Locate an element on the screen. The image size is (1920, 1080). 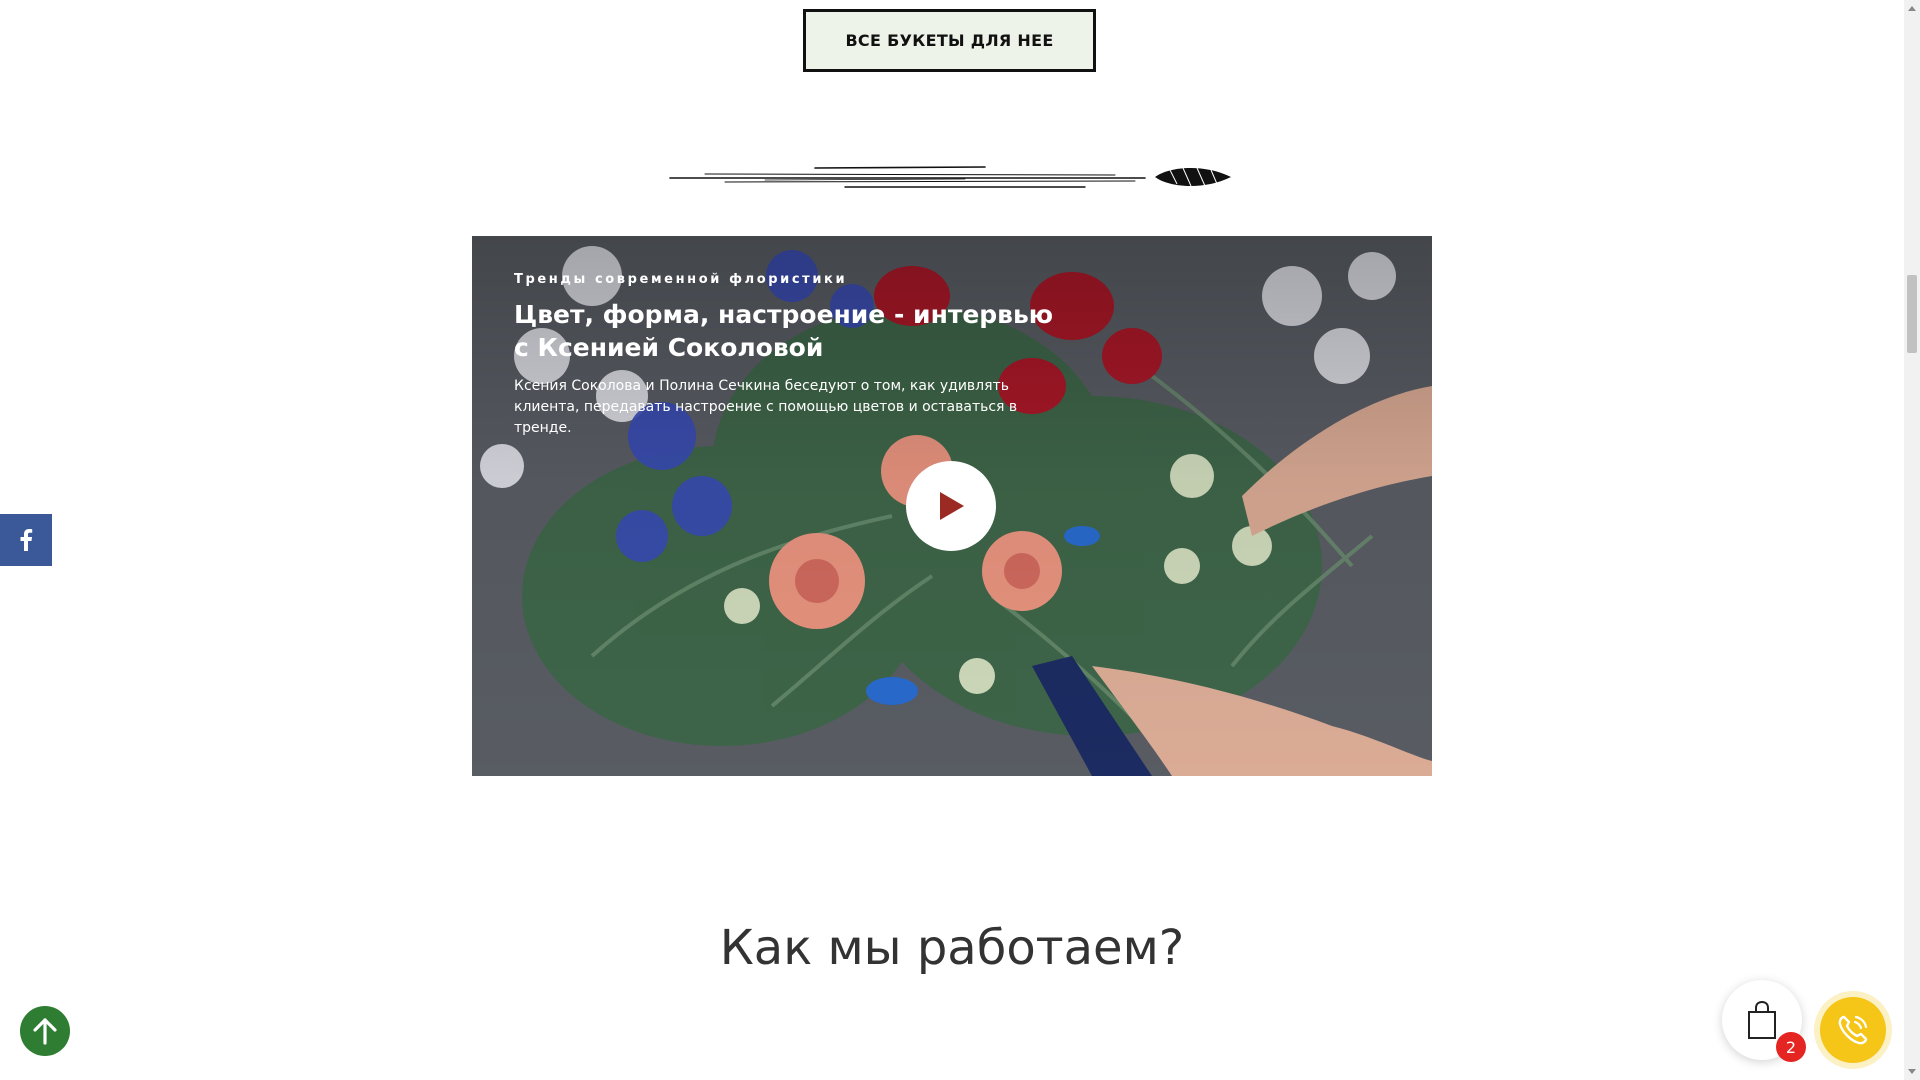
cart-count-badge: 2 is located at coordinates (1791, 1047).